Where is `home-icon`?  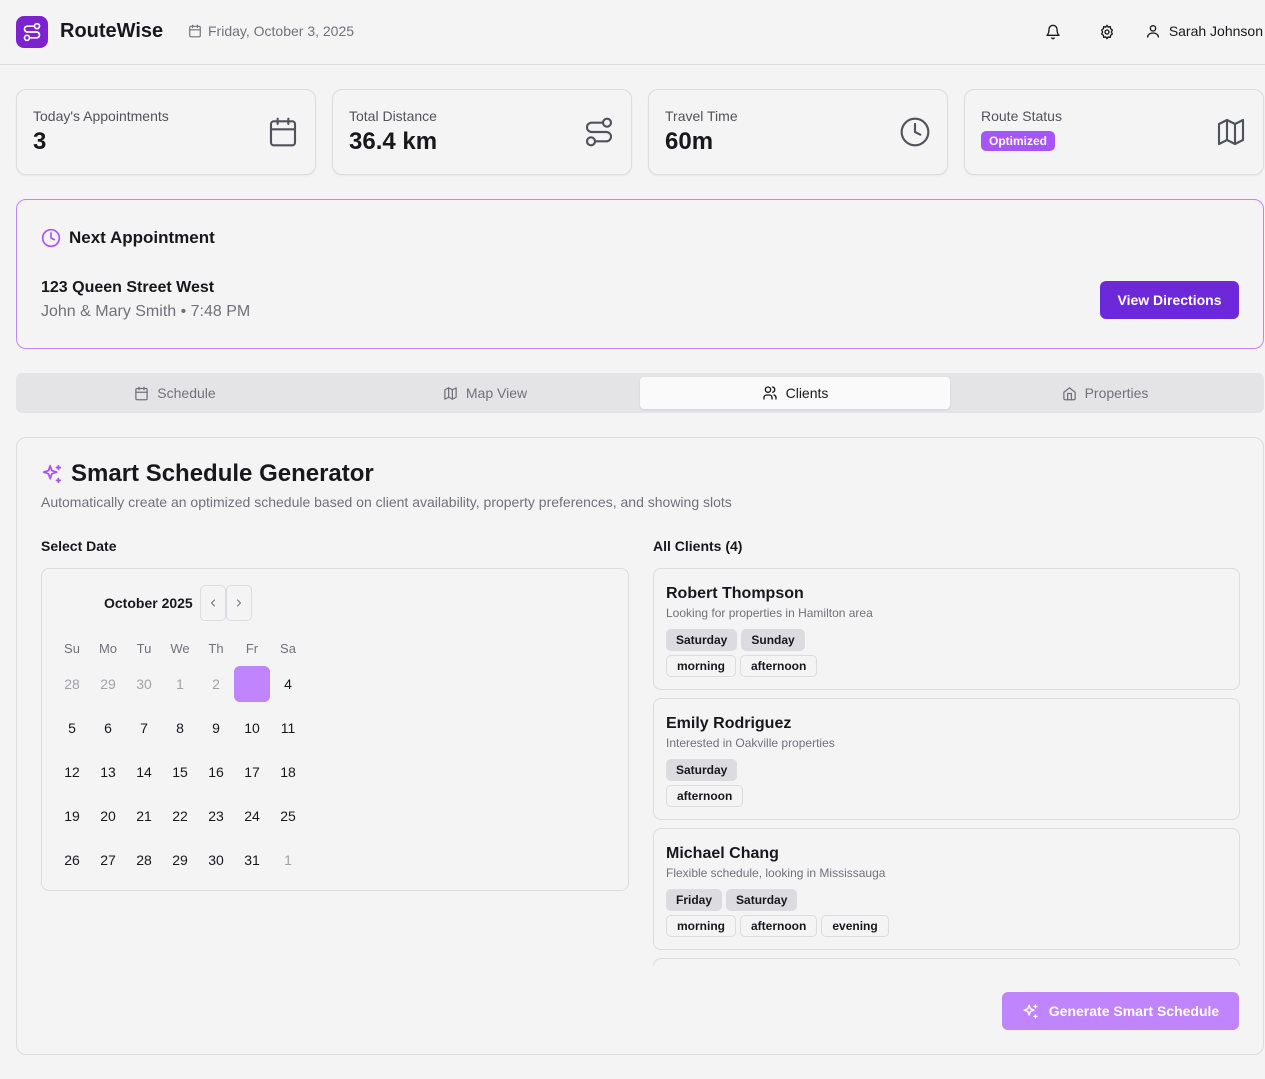
home-icon is located at coordinates (1069, 393).